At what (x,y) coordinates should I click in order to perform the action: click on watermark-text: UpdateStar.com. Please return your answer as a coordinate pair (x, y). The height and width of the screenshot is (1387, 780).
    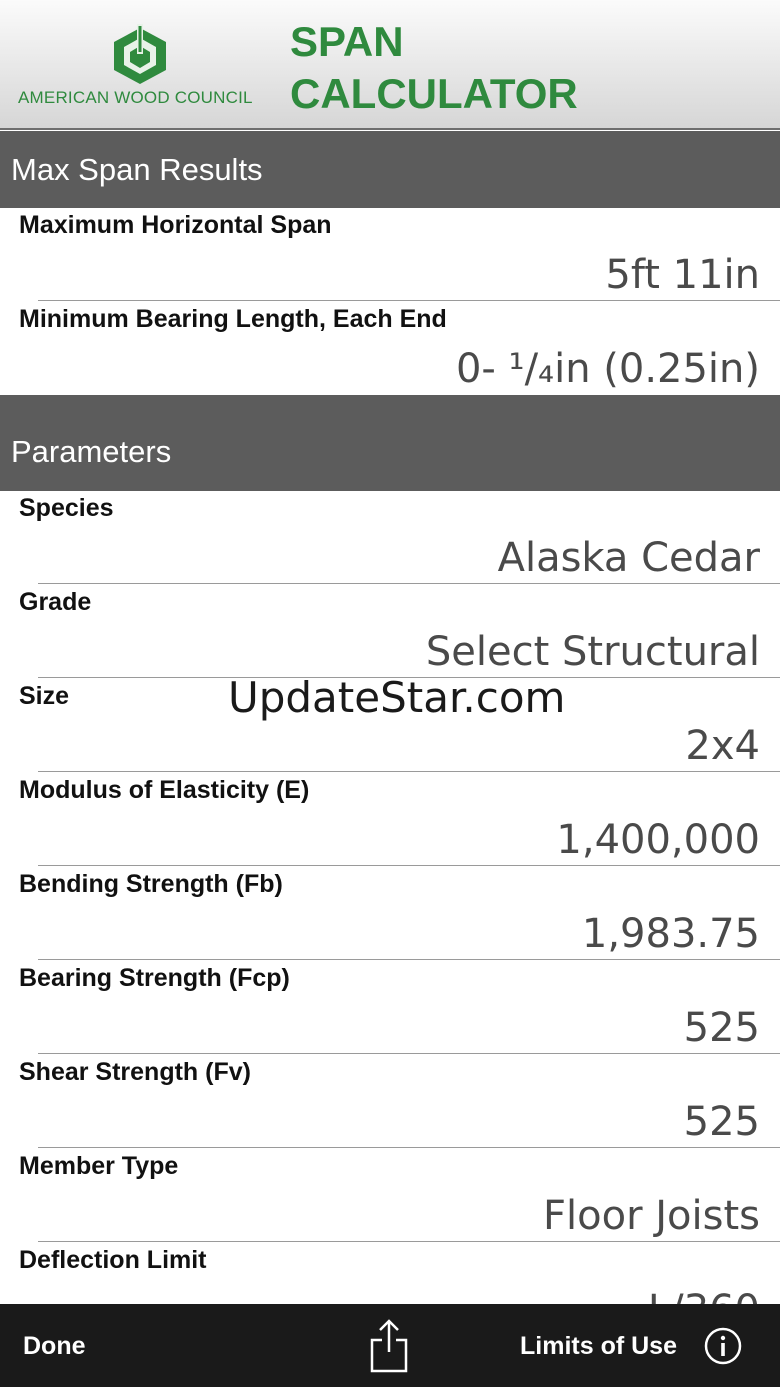
    Looking at the image, I should click on (397, 697).